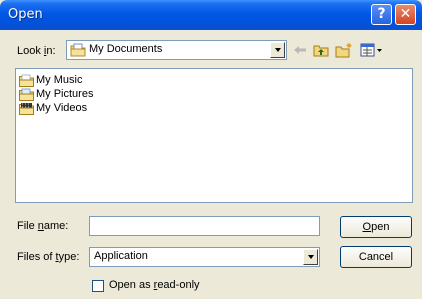 This screenshot has height=299, width=422. I want to click on back-arrow-icon, so click(300, 50).